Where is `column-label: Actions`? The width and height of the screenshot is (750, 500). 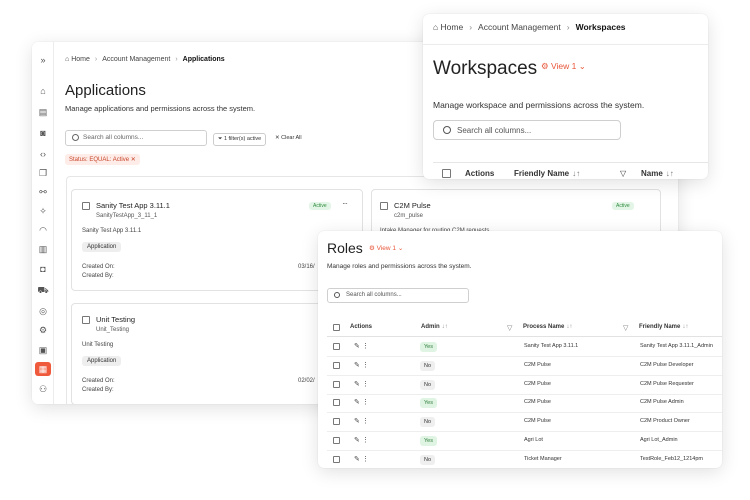
column-label: Actions is located at coordinates (480, 173).